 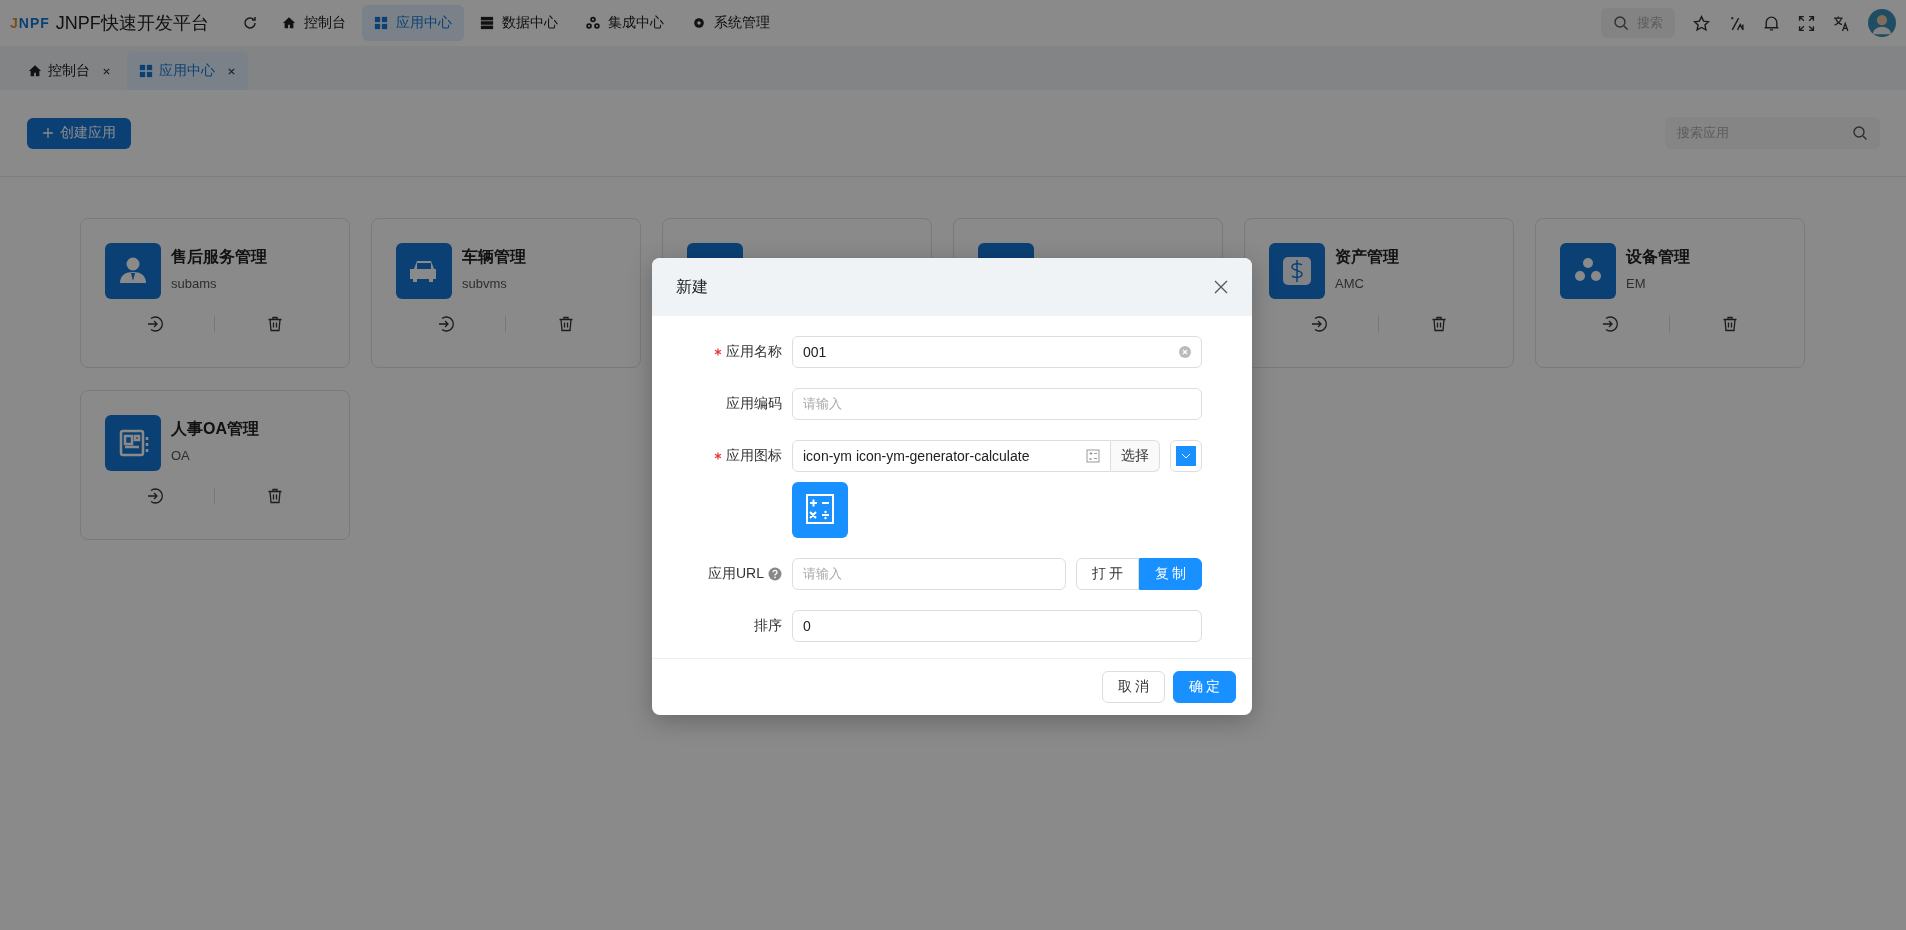 What do you see at coordinates (997, 352) in the screenshot?
I see `input-field: 001` at bounding box center [997, 352].